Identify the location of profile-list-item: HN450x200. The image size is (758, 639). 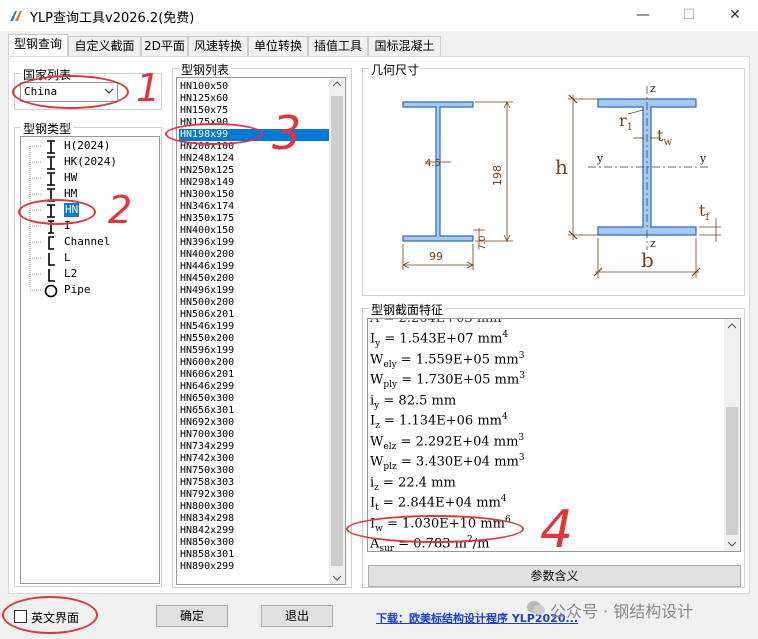
(255, 279).